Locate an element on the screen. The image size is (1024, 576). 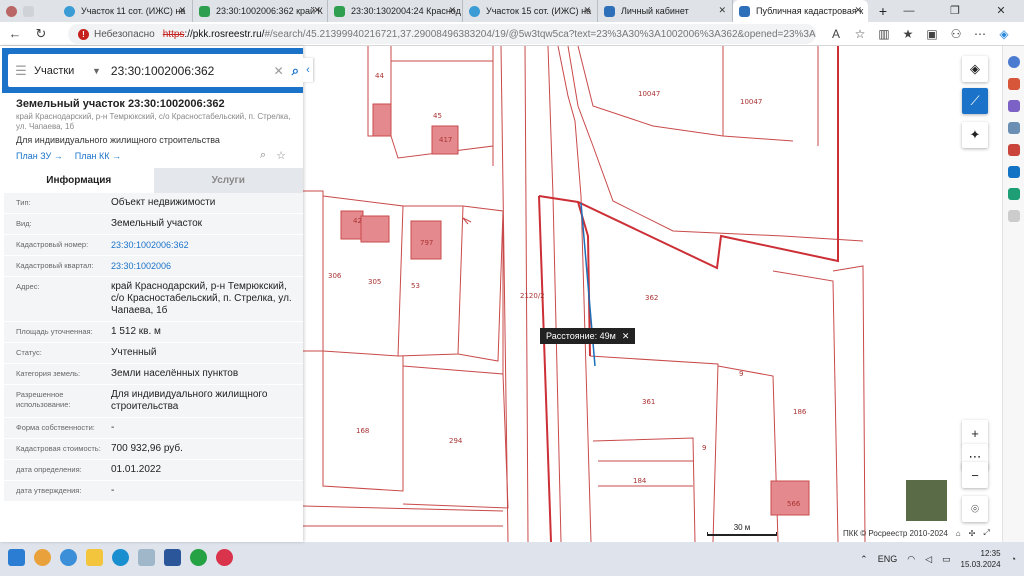
close-window-icon: ✕ is located at coordinates (1001, 11).